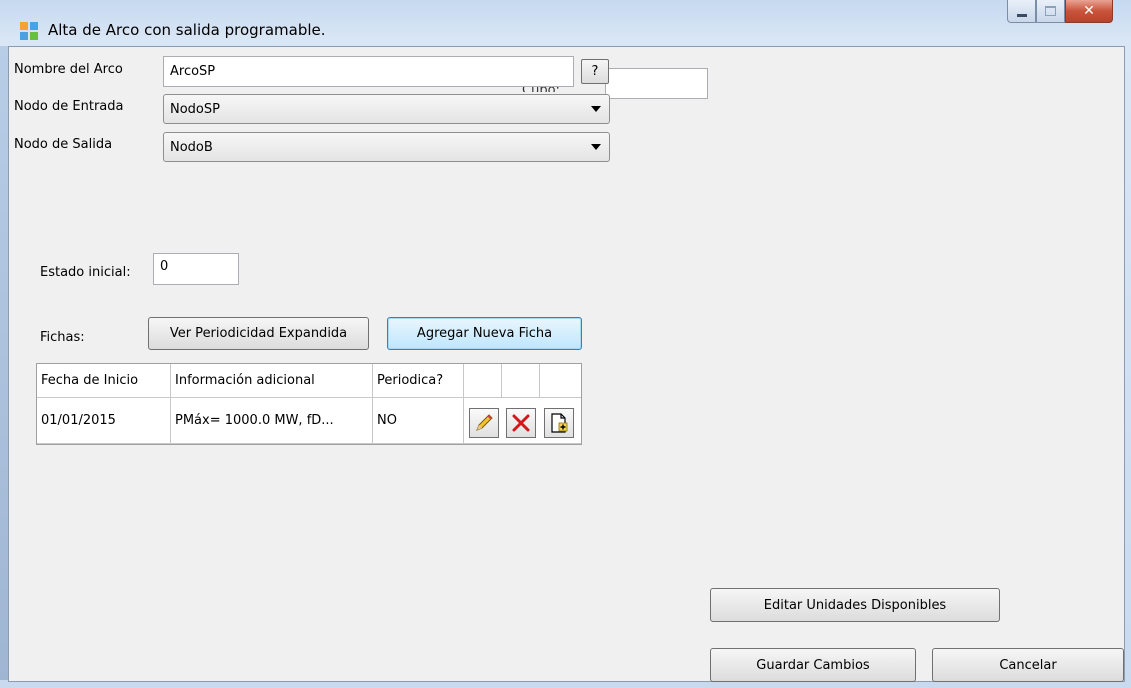  I want to click on table-cell-periodica: NO, so click(418, 421).